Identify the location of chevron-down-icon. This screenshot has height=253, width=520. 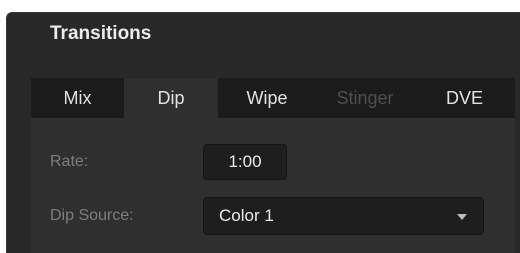
(462, 217).